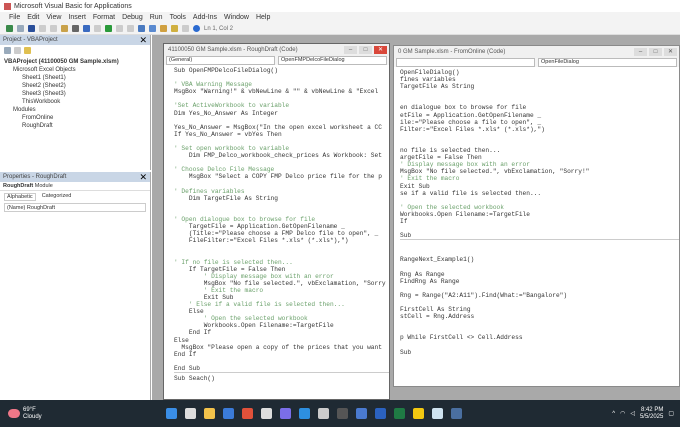  I want to click on code-line: 'Set ActiveWorkbook to variable, so click(232, 106).